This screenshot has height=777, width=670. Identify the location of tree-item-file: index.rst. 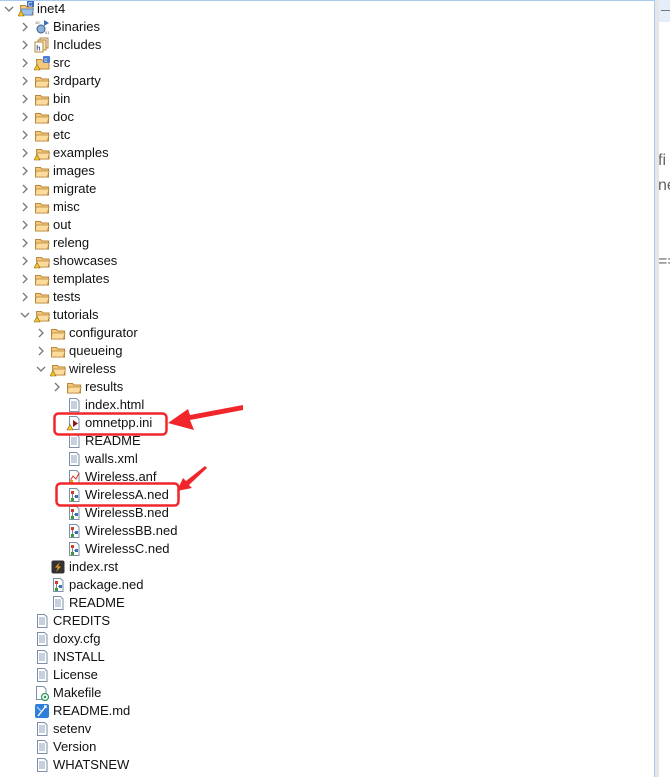
(327, 567).